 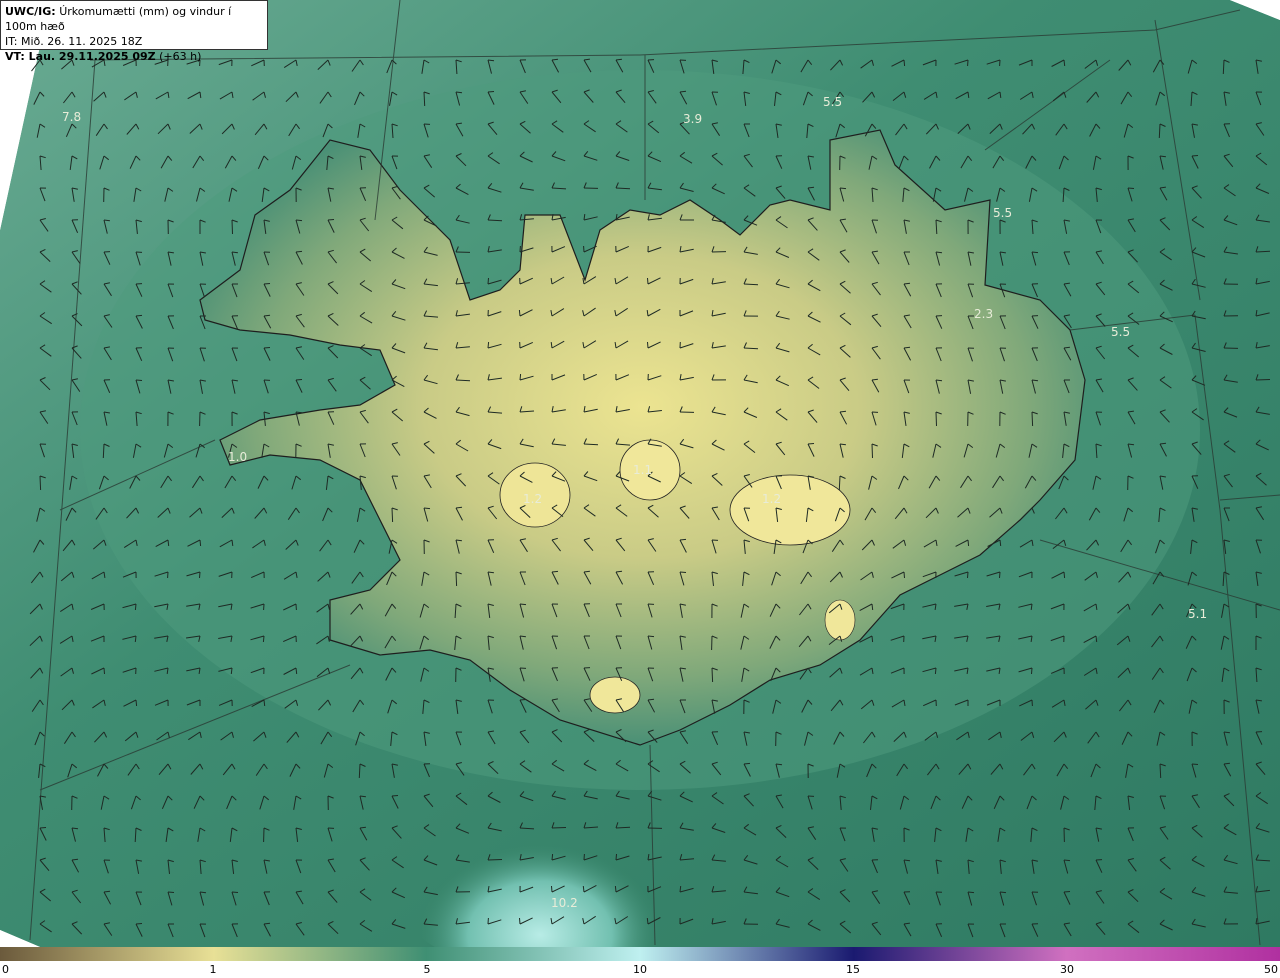 I want to click on colorbar-tick: 50, so click(x=1271, y=969).